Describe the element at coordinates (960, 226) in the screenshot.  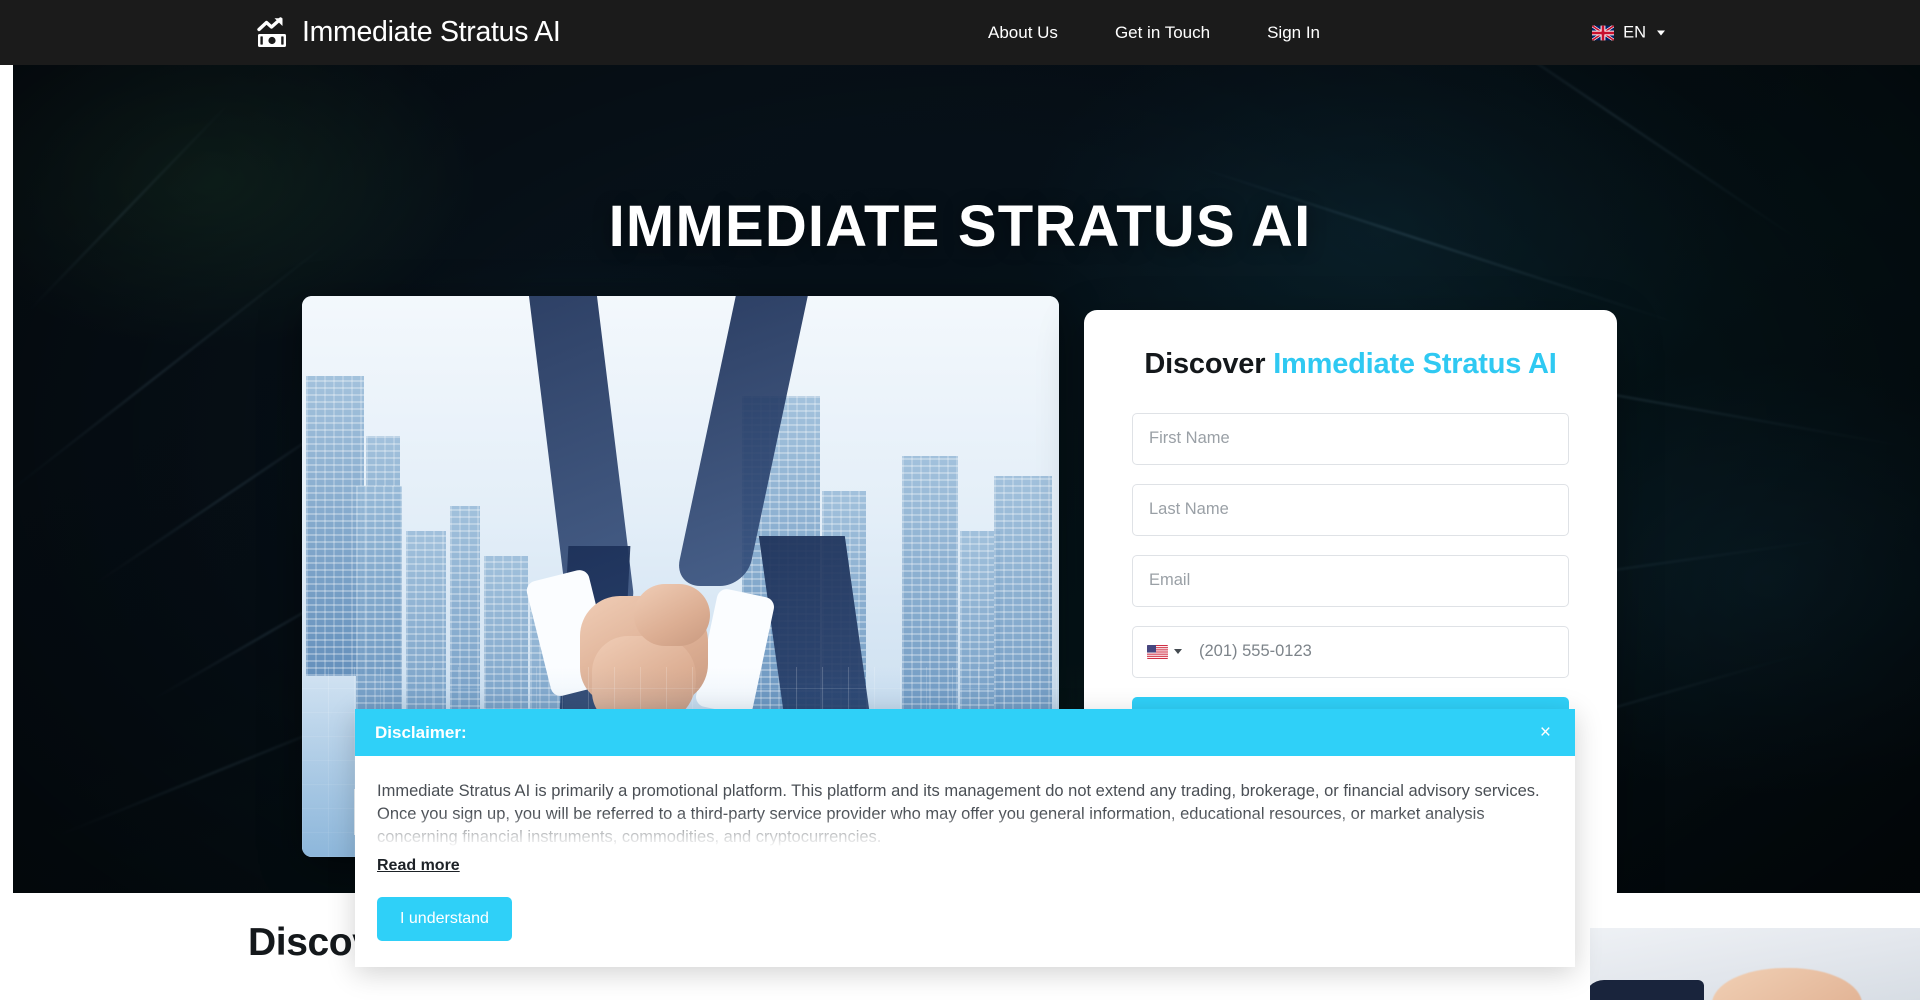
I see `page-title: IMMEDIATE STRATUS AI` at that location.